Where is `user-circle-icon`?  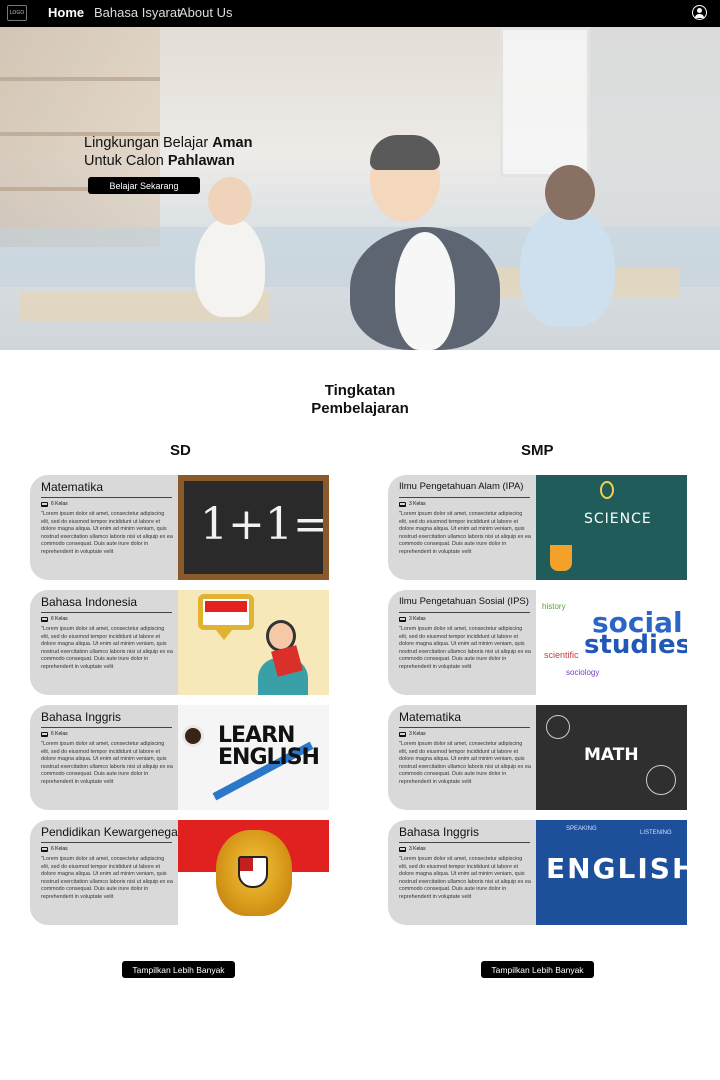 user-circle-icon is located at coordinates (699, 12).